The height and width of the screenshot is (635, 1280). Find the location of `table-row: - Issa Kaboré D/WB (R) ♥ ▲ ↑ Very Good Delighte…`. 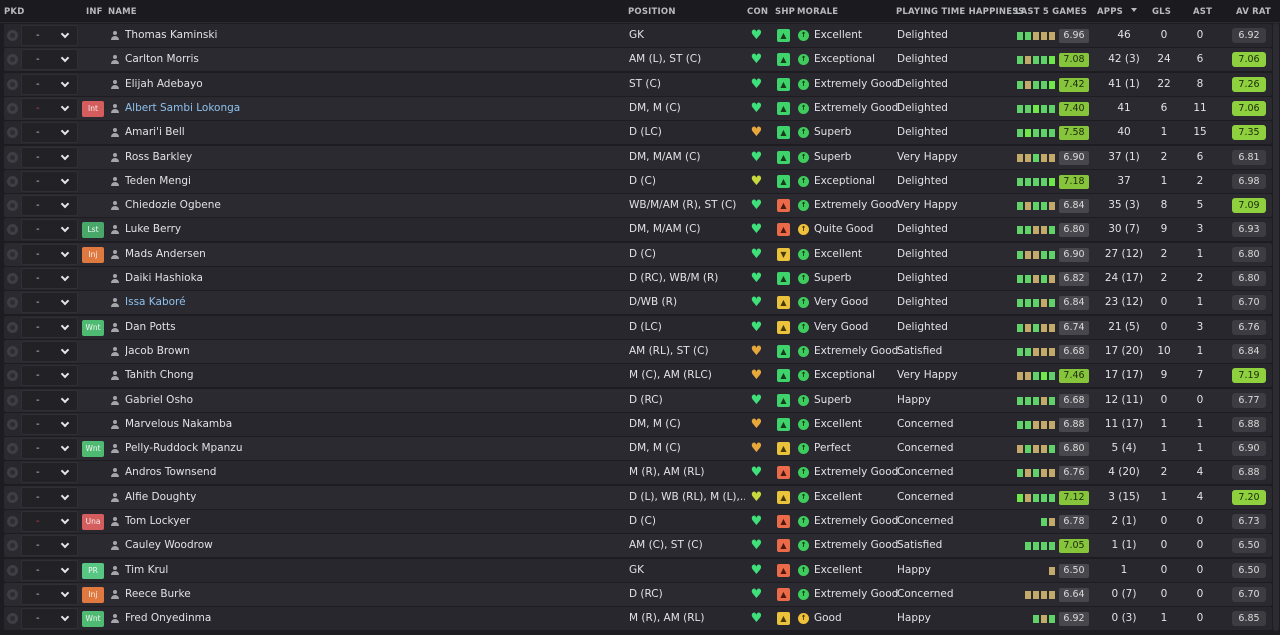

table-row: - Issa Kaboré D/WB (R) ♥ ▲ ↑ Very Good Delighte… is located at coordinates (638, 303).